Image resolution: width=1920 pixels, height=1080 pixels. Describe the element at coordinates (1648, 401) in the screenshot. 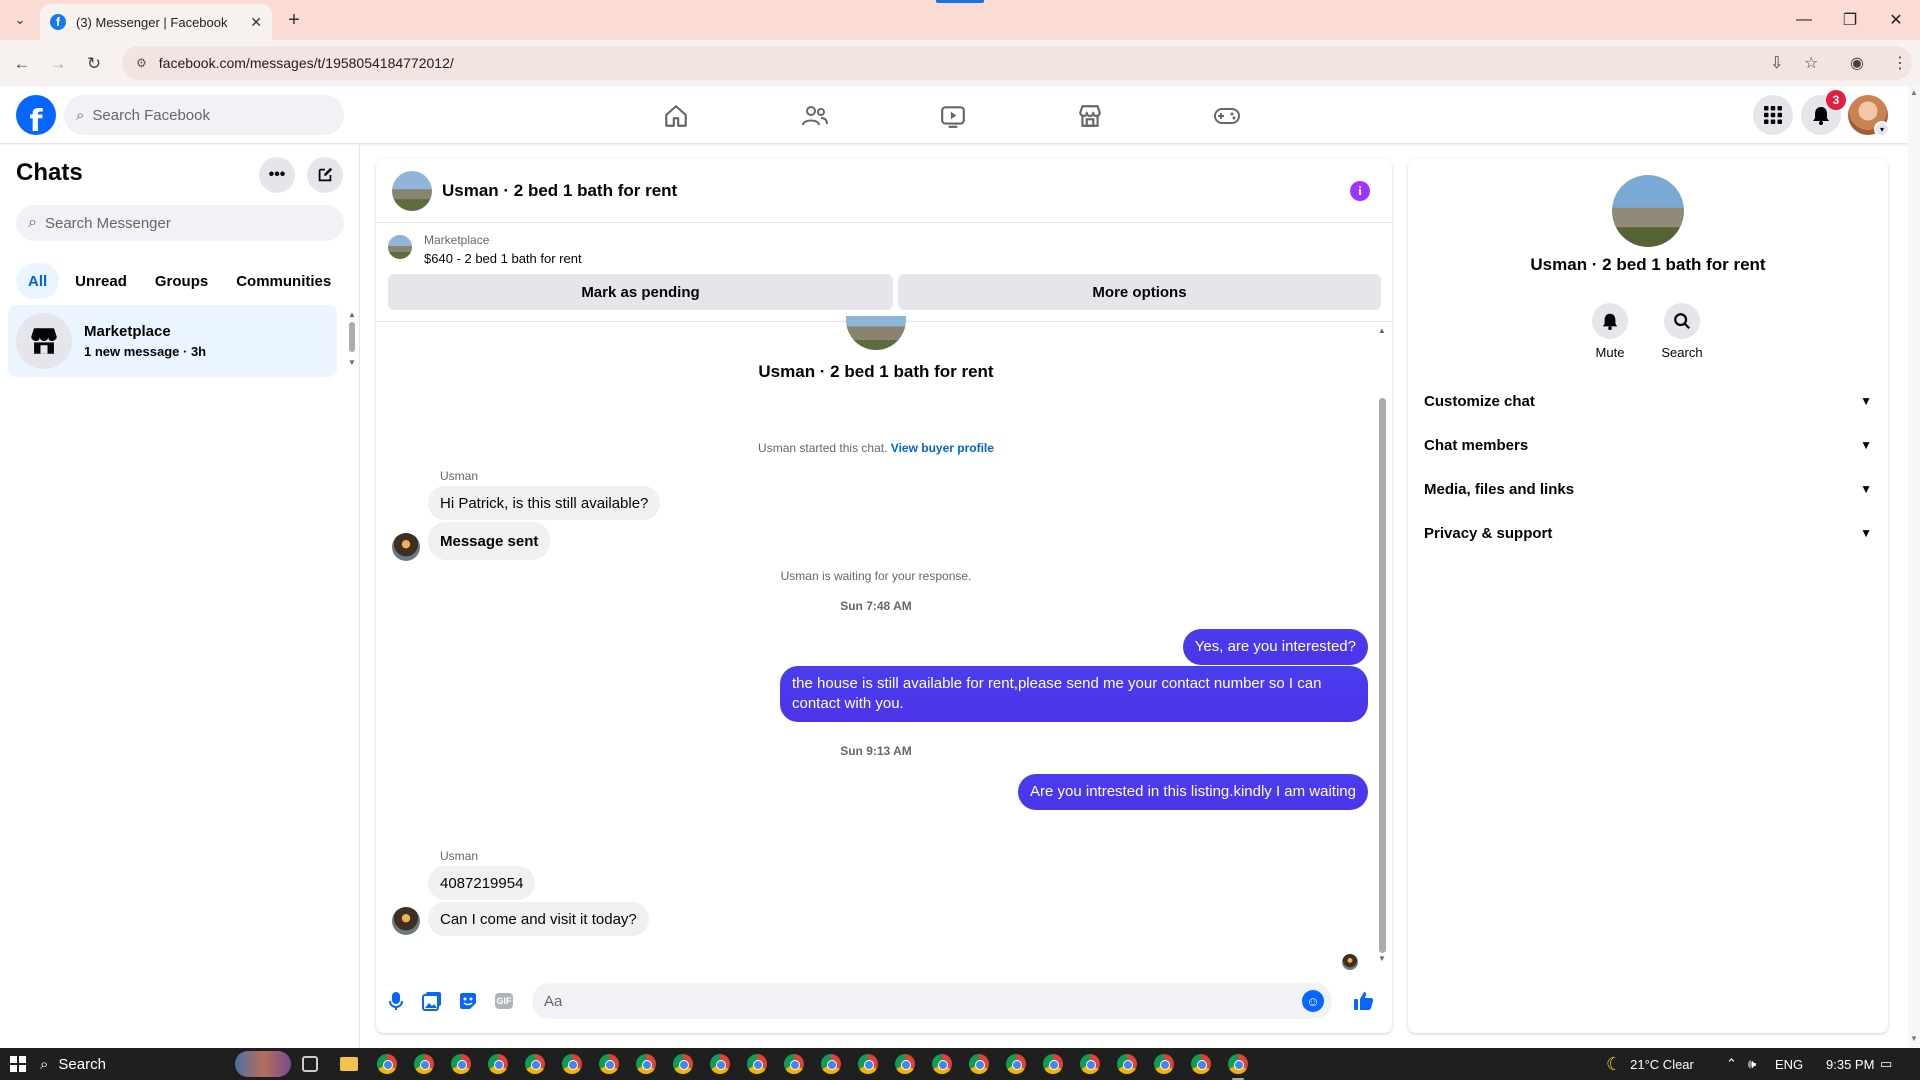

I see `customize-chat-section: Customize chat ▼` at that location.